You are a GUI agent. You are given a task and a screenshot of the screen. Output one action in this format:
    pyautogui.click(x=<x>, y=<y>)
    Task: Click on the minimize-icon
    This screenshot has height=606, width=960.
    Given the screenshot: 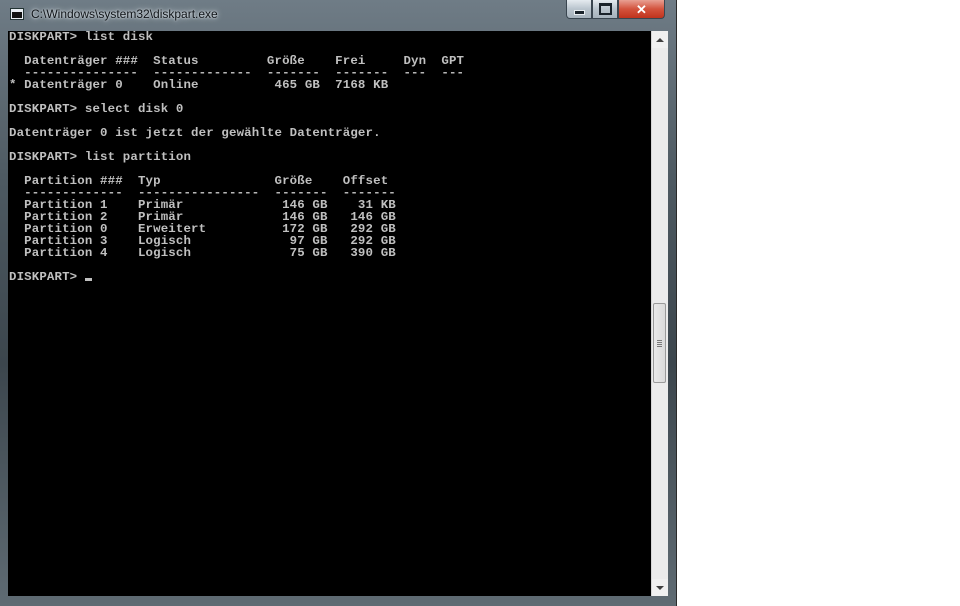 What is the action you would take?
    pyautogui.click(x=579, y=12)
    